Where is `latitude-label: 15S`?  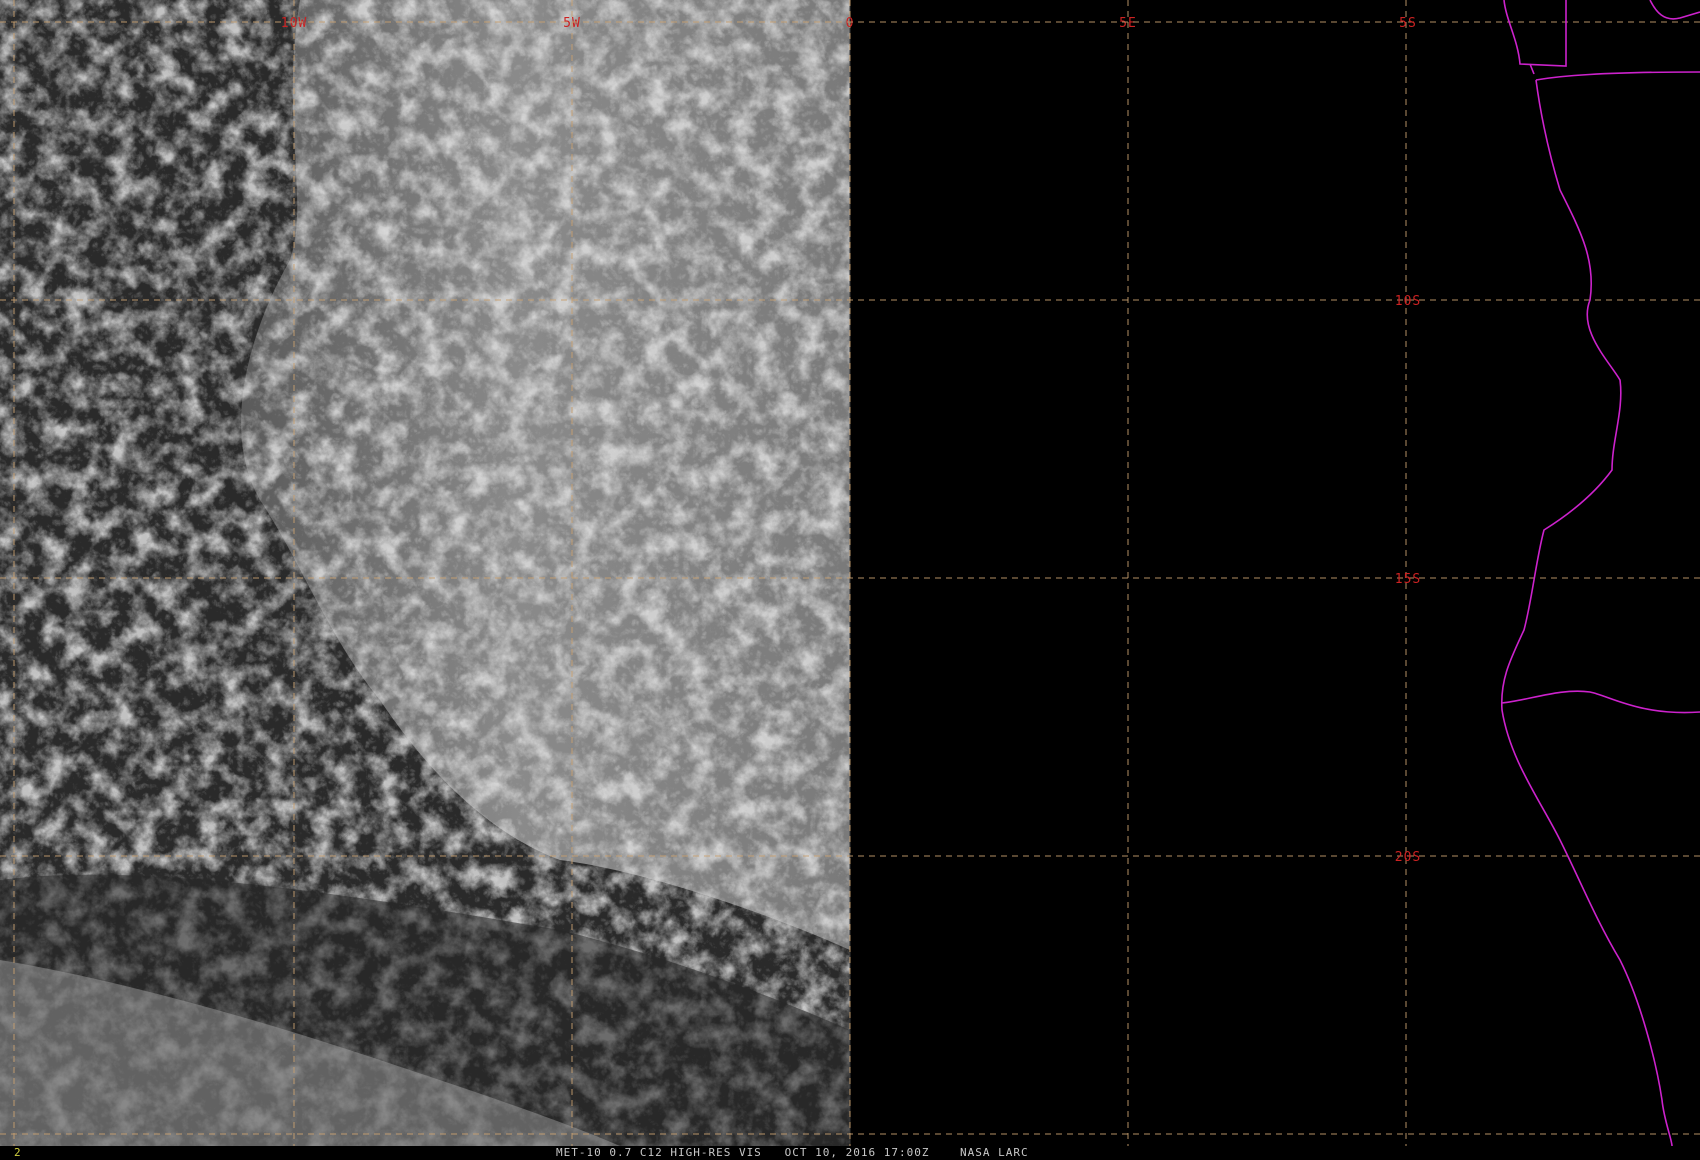 latitude-label: 15S is located at coordinates (1408, 579).